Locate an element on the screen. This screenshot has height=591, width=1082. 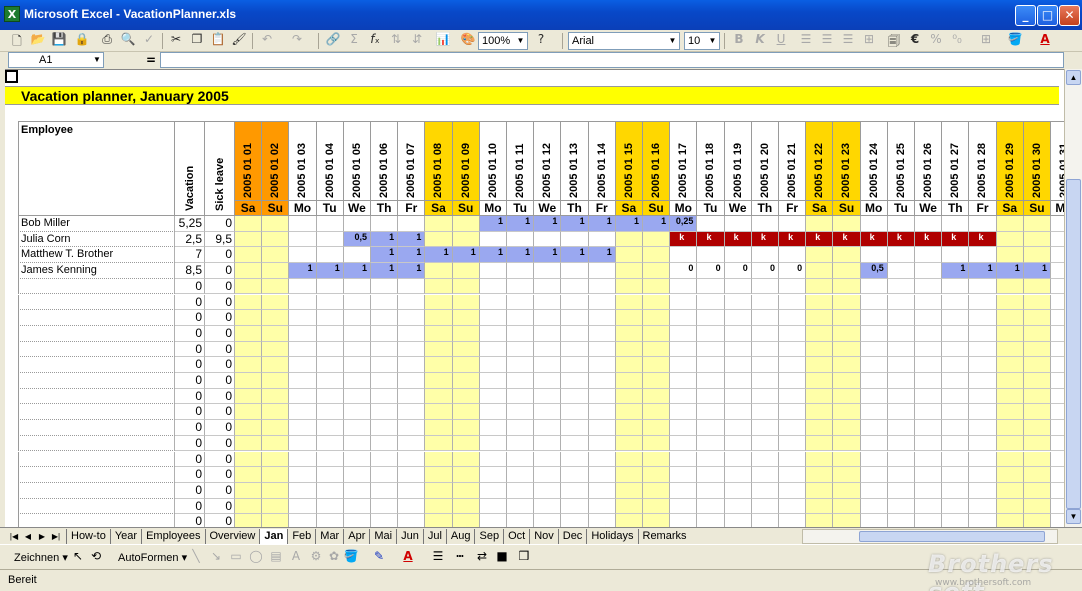
sheet-tab-remarks: Remarks is located at coordinates (664, 536).